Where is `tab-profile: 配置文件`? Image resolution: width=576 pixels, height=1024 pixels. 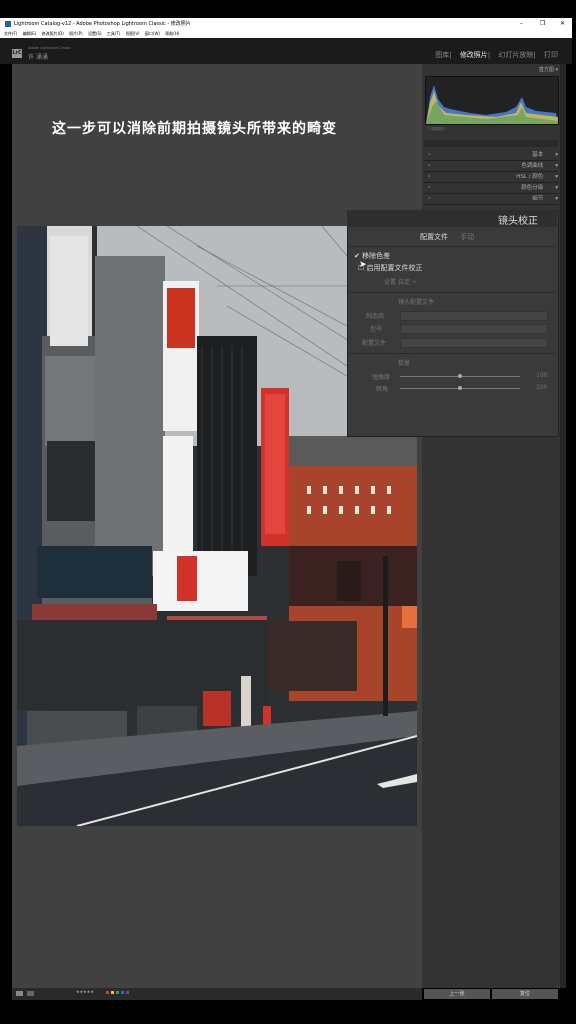 tab-profile: 配置文件 is located at coordinates (434, 237).